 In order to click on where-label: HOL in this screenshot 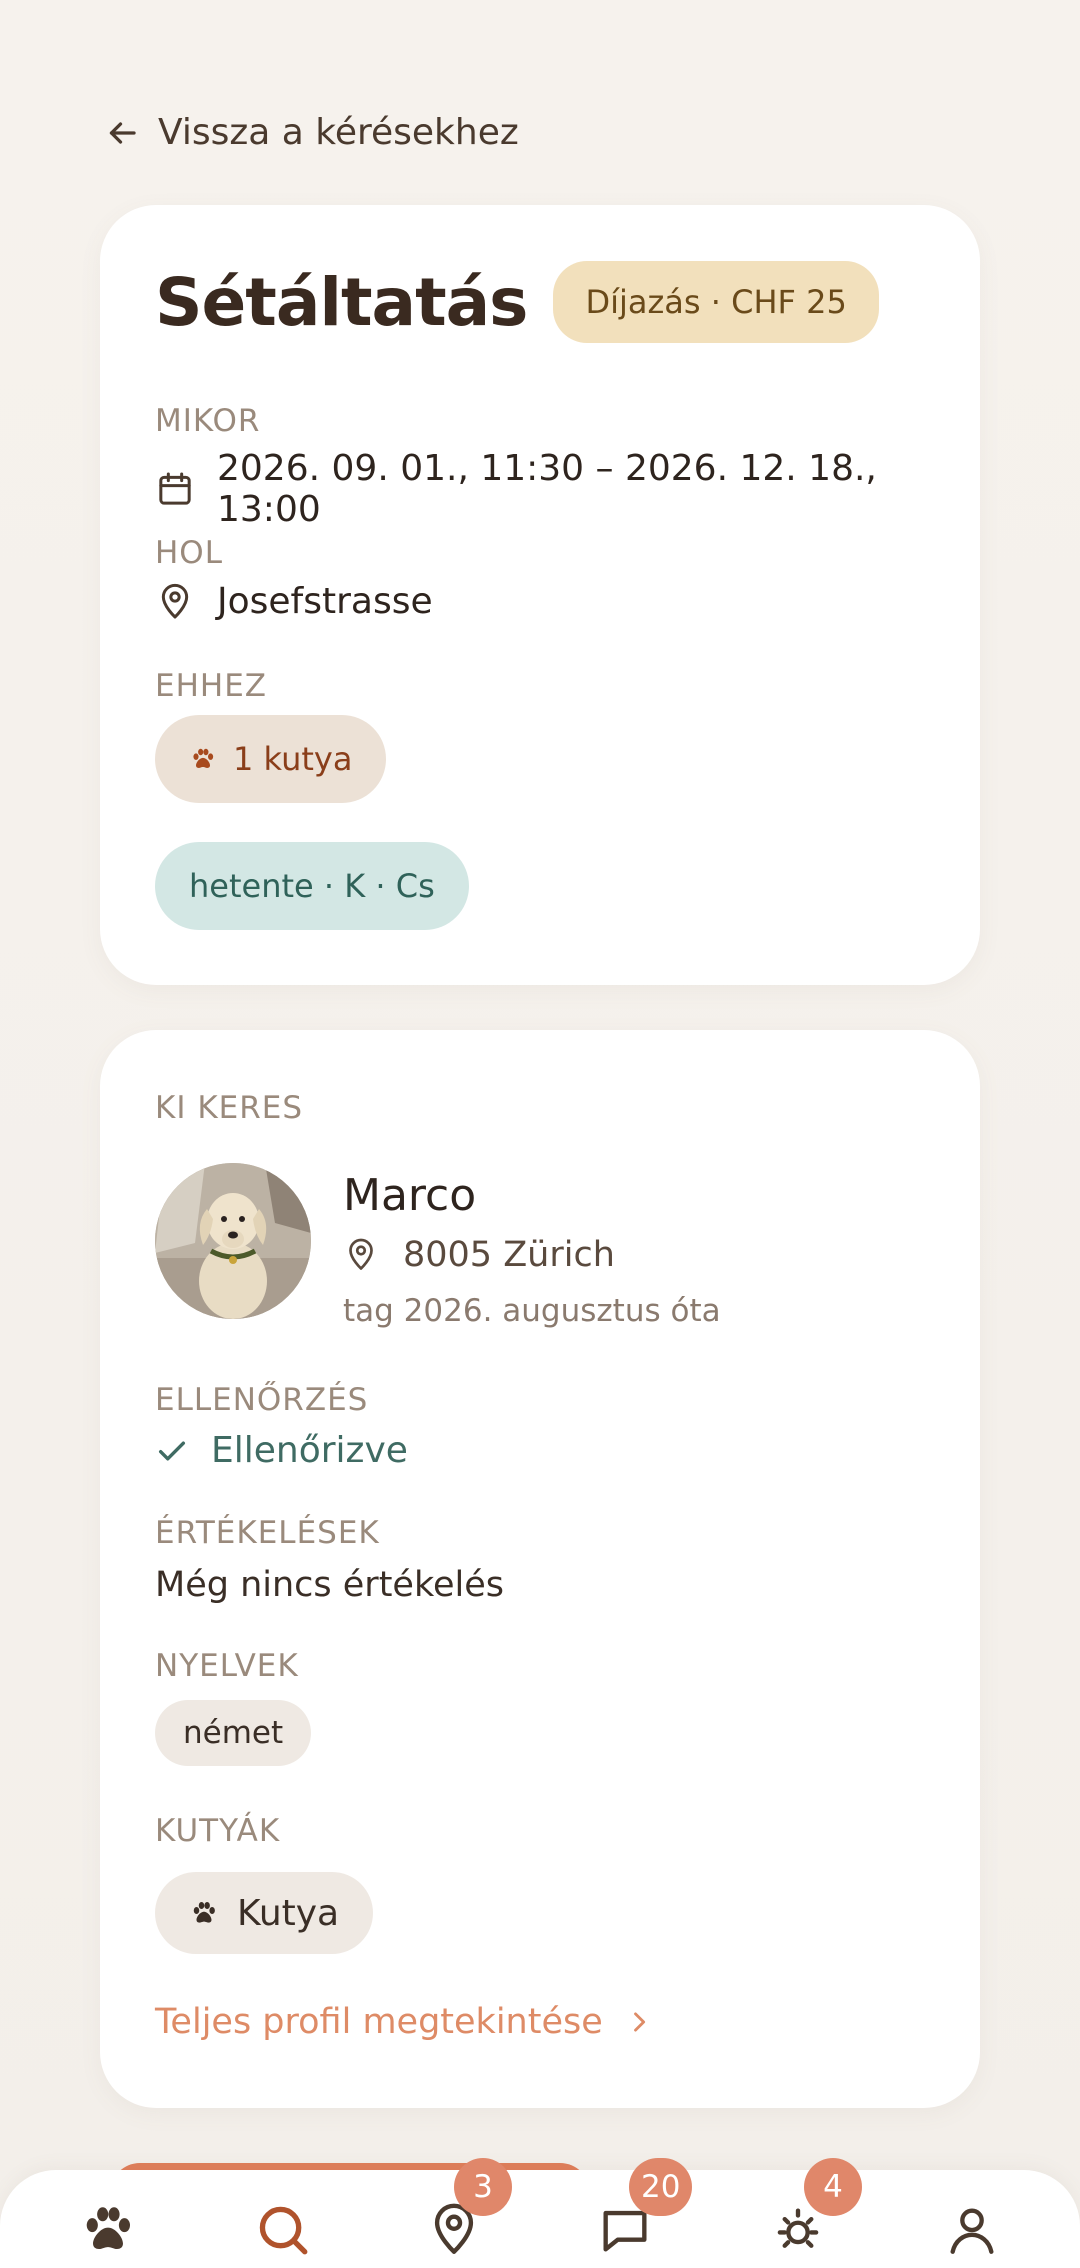, I will do `click(189, 553)`.